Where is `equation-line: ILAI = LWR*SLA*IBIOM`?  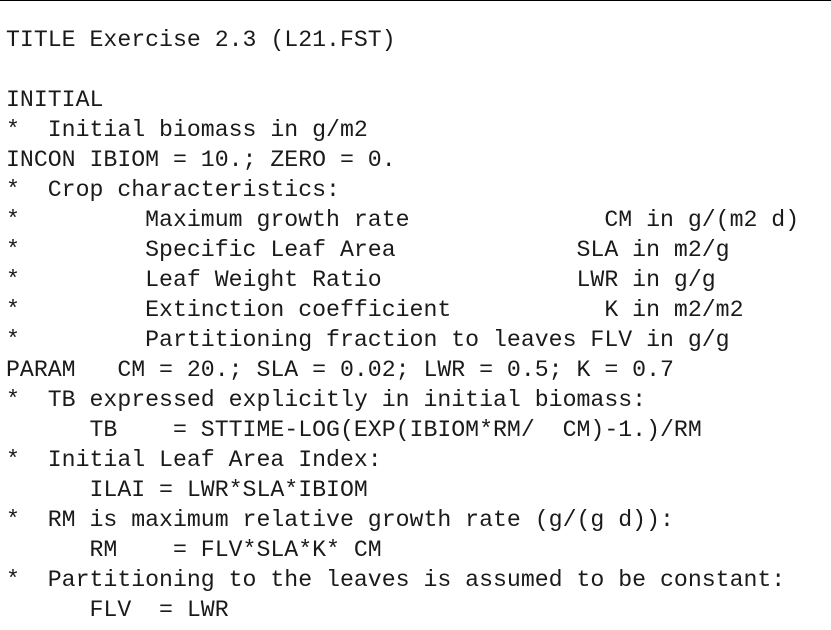
equation-line: ILAI = LWR*SLA*IBIOM is located at coordinates (187, 490).